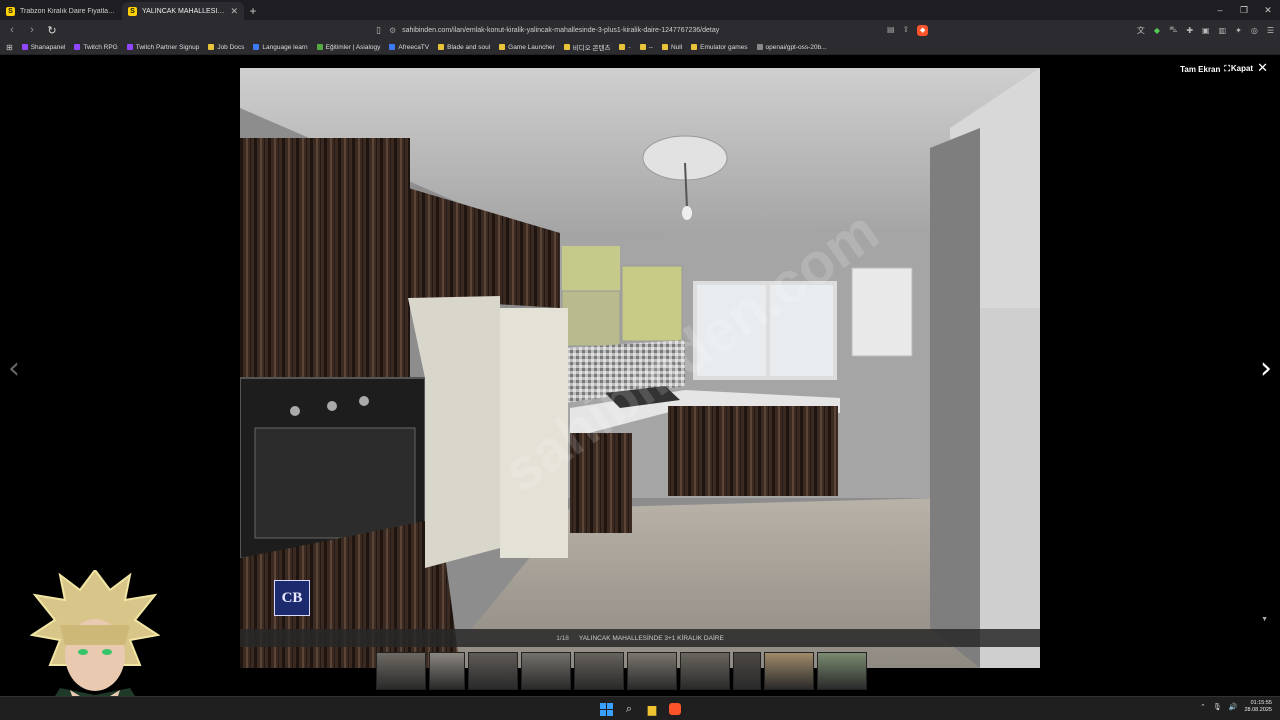 The width and height of the screenshot is (1280, 720). Describe the element at coordinates (378, 30) in the screenshot. I see `bookmark-page-icon: ▯` at that location.